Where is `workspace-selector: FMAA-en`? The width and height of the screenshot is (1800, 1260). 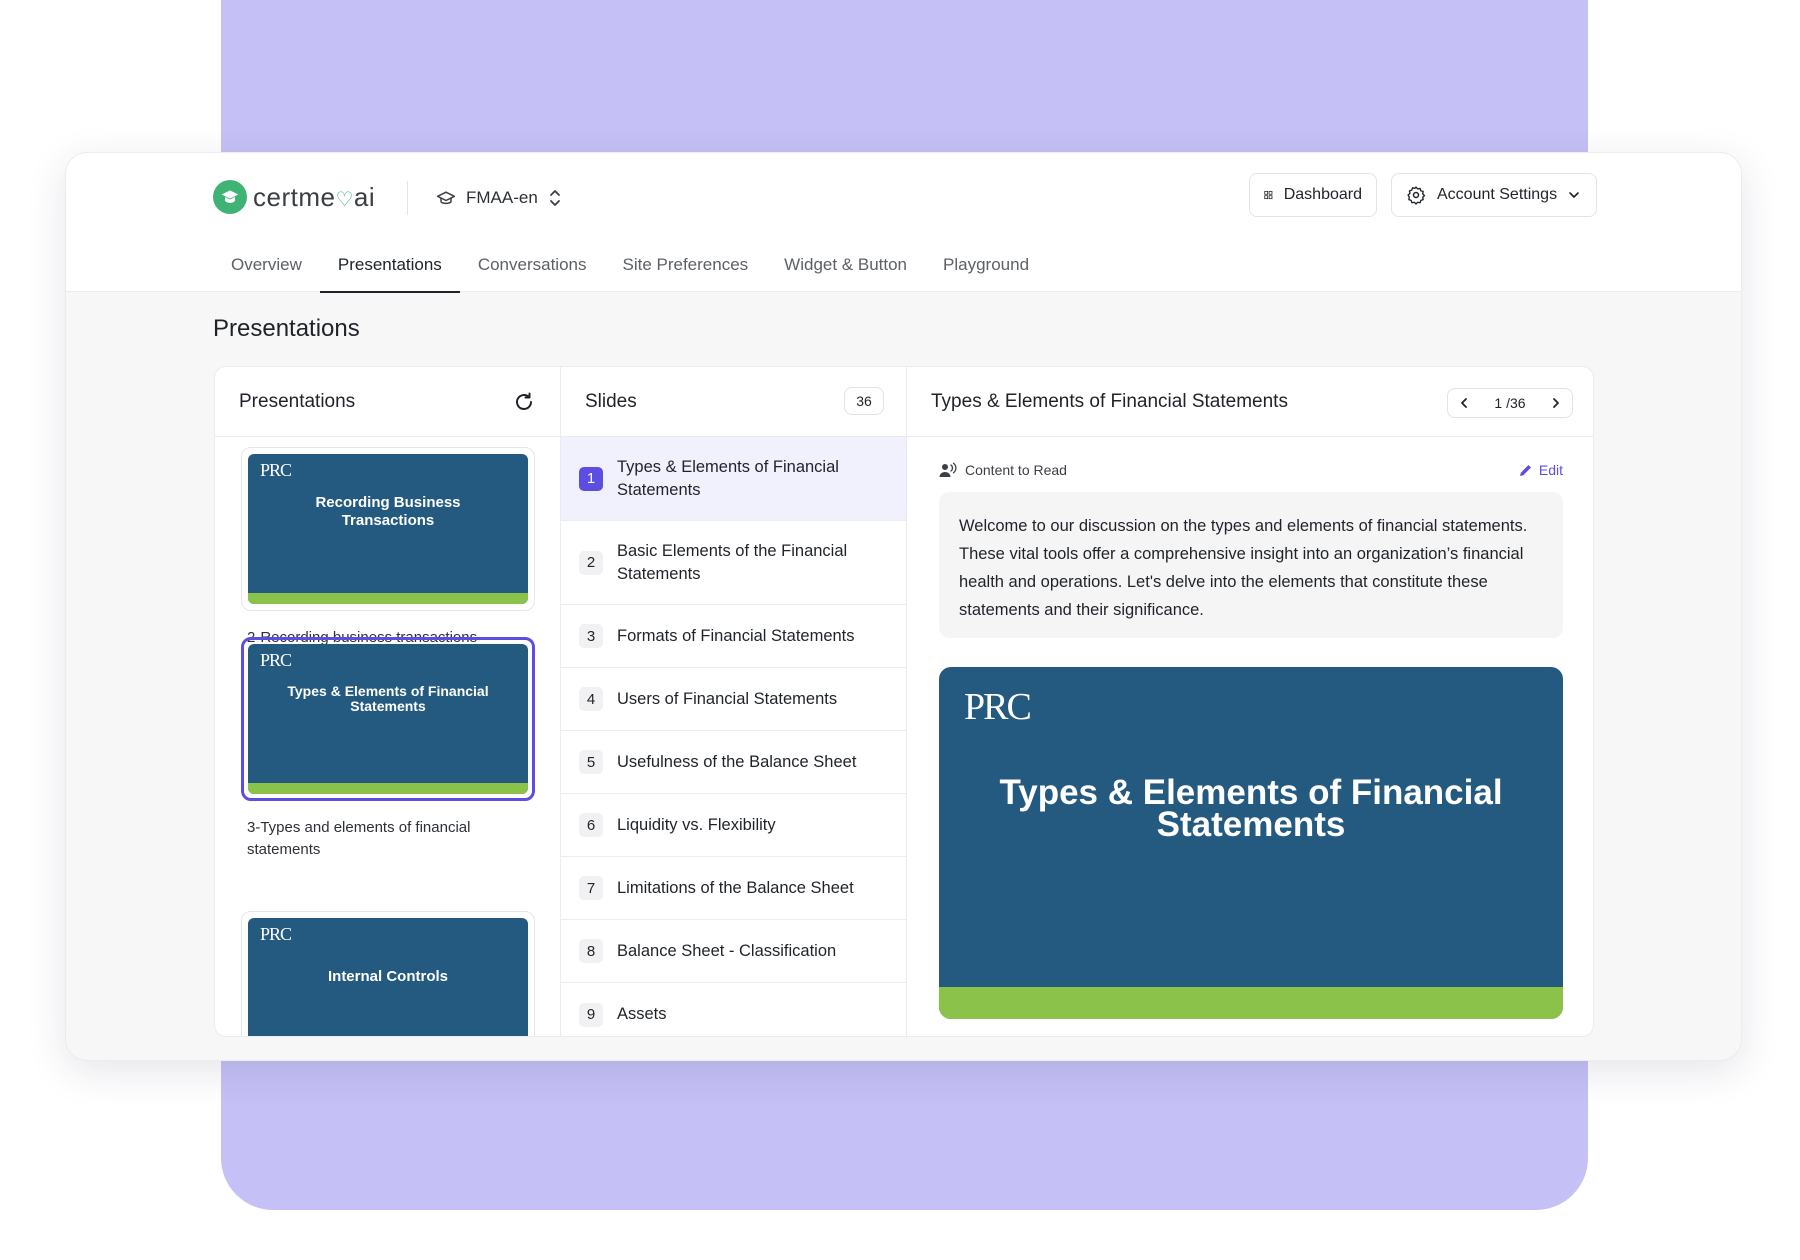
workspace-selector: FMAA-en is located at coordinates (499, 198).